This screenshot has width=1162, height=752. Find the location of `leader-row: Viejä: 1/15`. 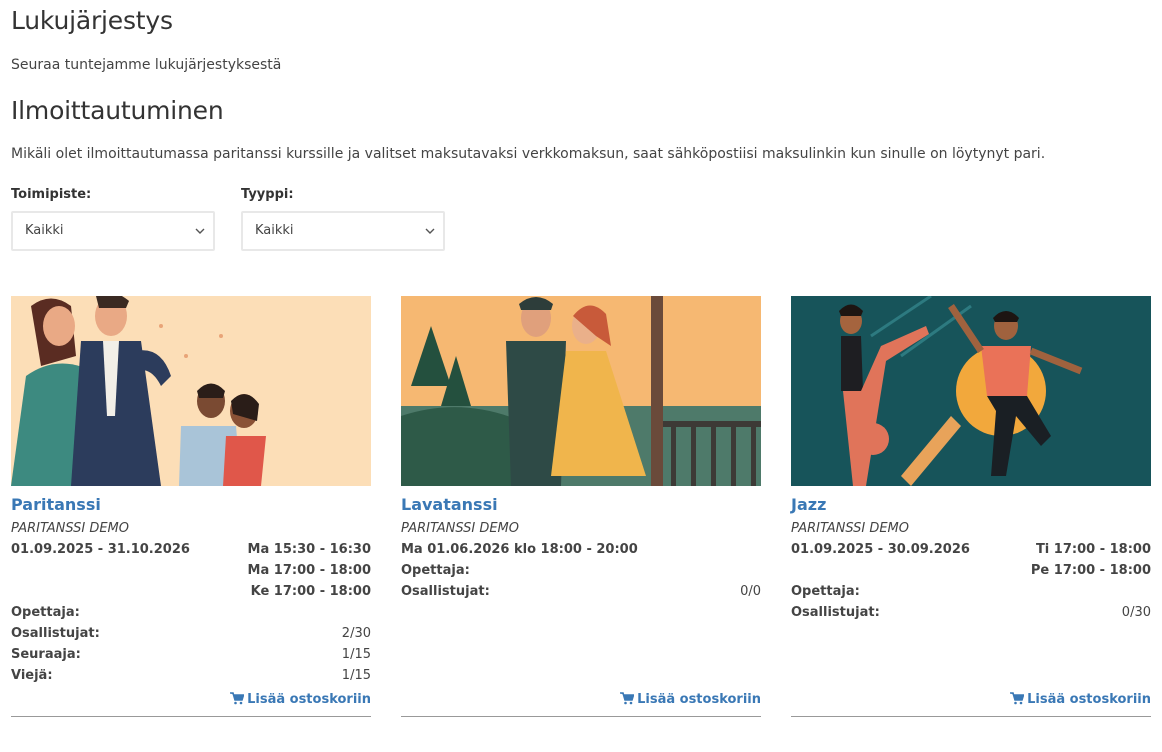

leader-row: Viejä: 1/15 is located at coordinates (191, 678).